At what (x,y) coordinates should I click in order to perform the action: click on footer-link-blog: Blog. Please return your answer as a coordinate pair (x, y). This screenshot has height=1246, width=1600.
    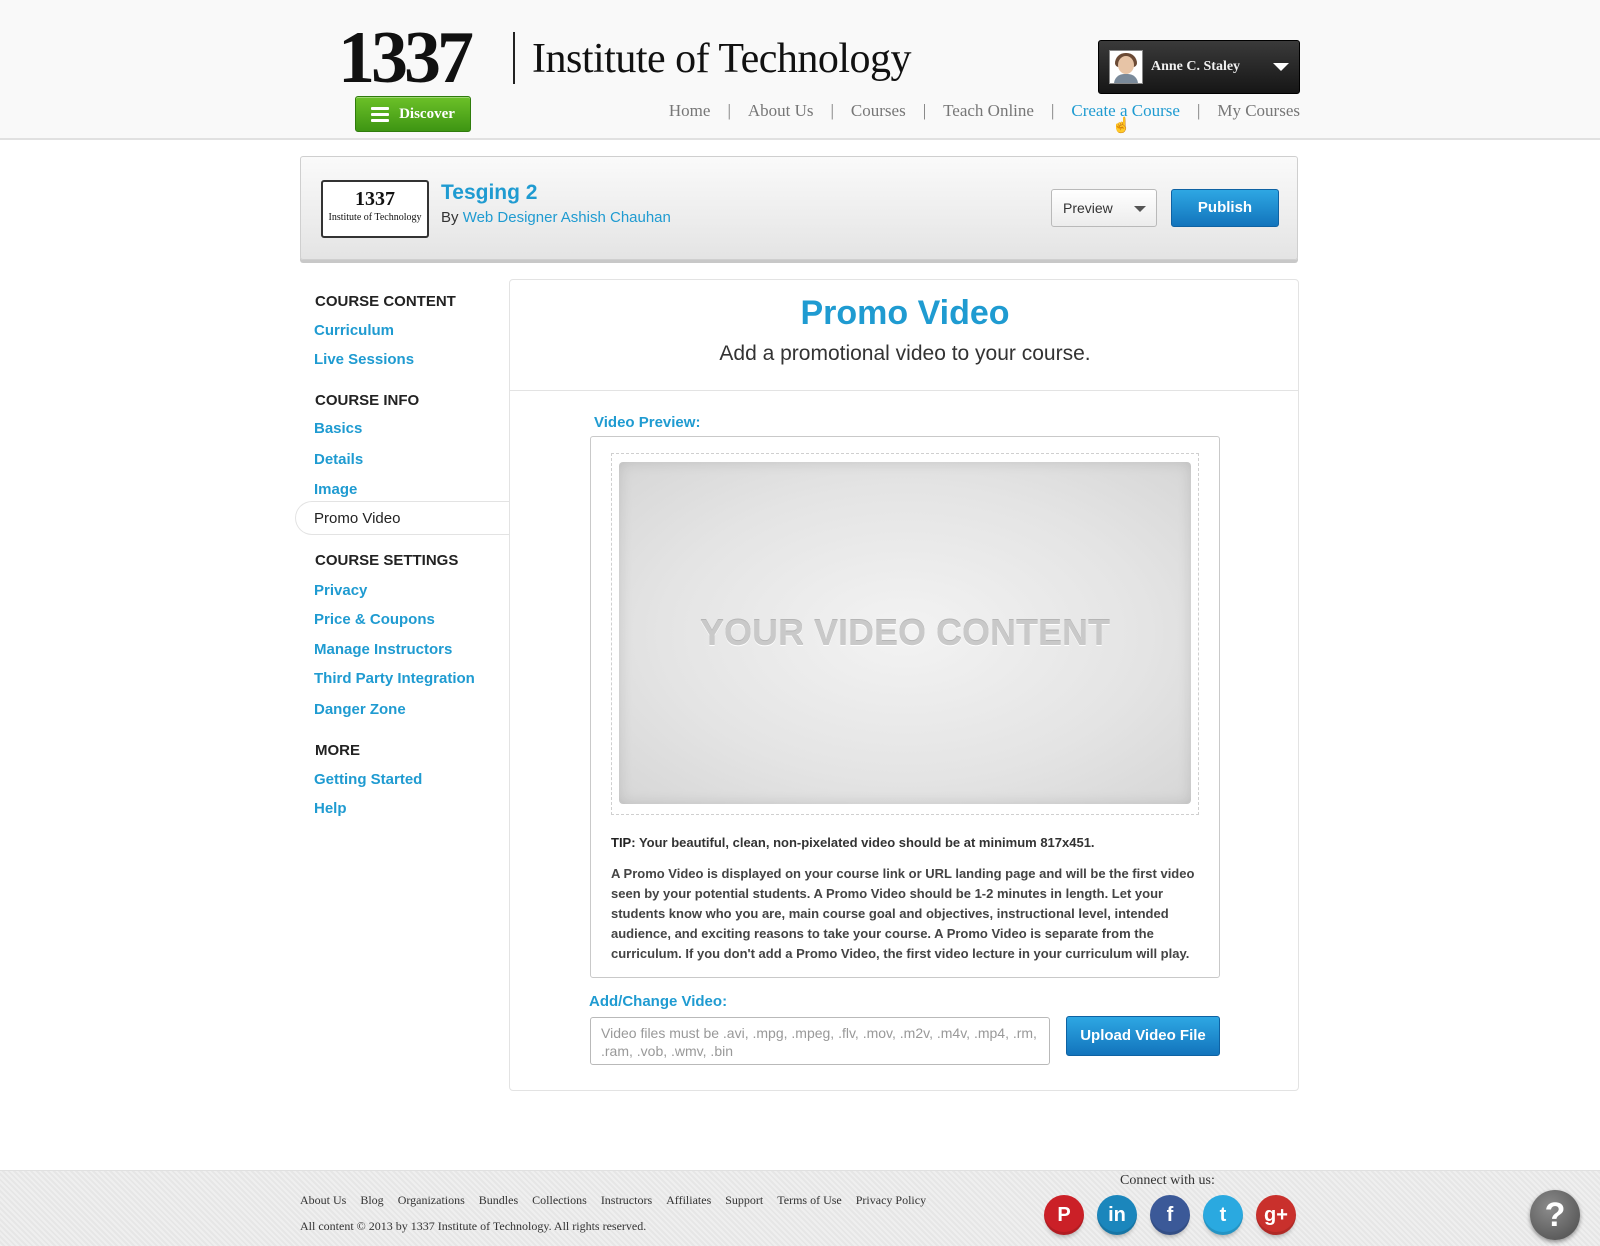
    Looking at the image, I should click on (371, 1200).